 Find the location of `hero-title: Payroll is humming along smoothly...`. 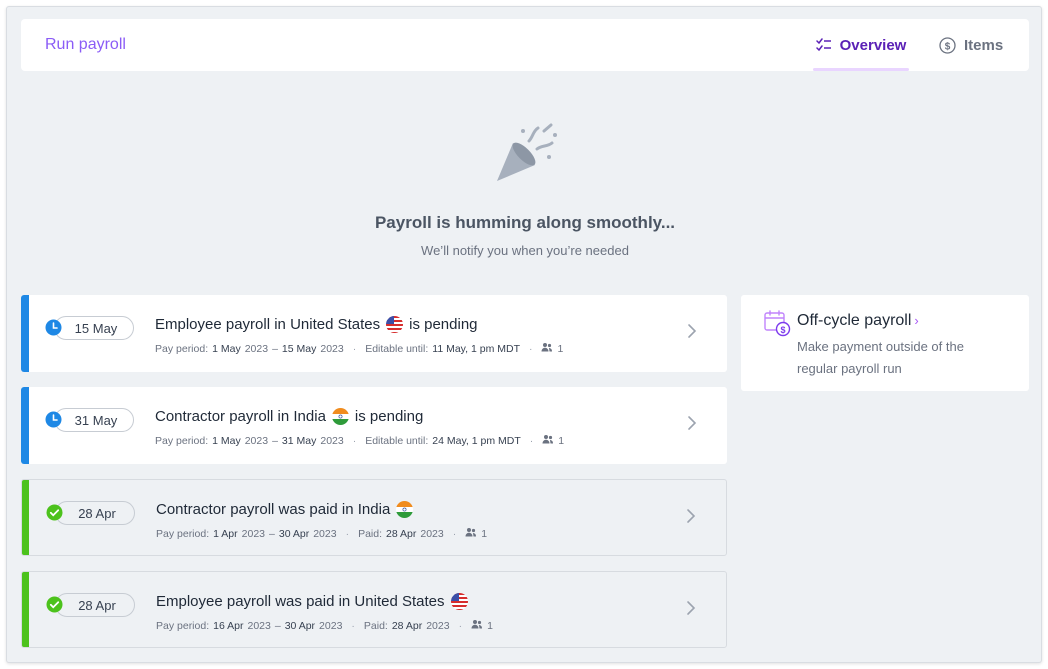

hero-title: Payroll is humming along smoothly... is located at coordinates (525, 222).